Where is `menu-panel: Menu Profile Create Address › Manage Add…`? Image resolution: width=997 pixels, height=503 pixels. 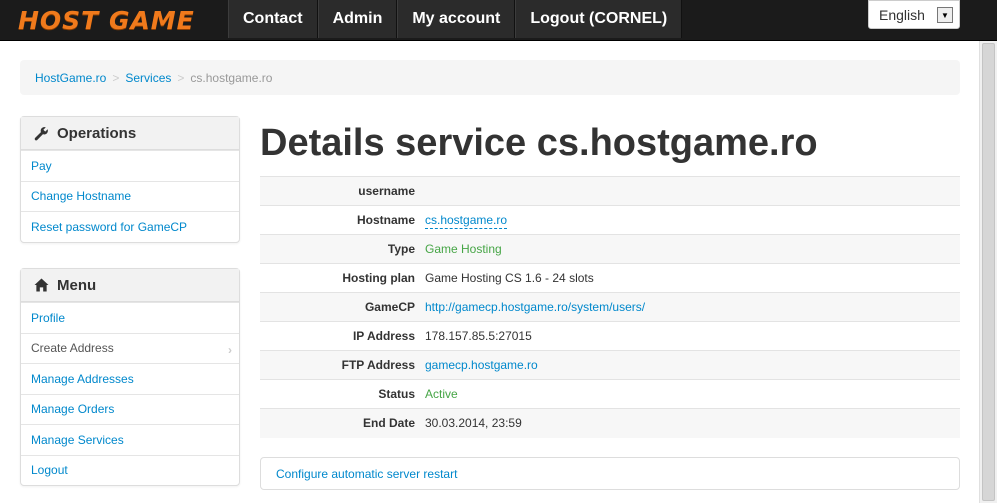 menu-panel: Menu Profile Create Address › Manage Add… is located at coordinates (130, 377).